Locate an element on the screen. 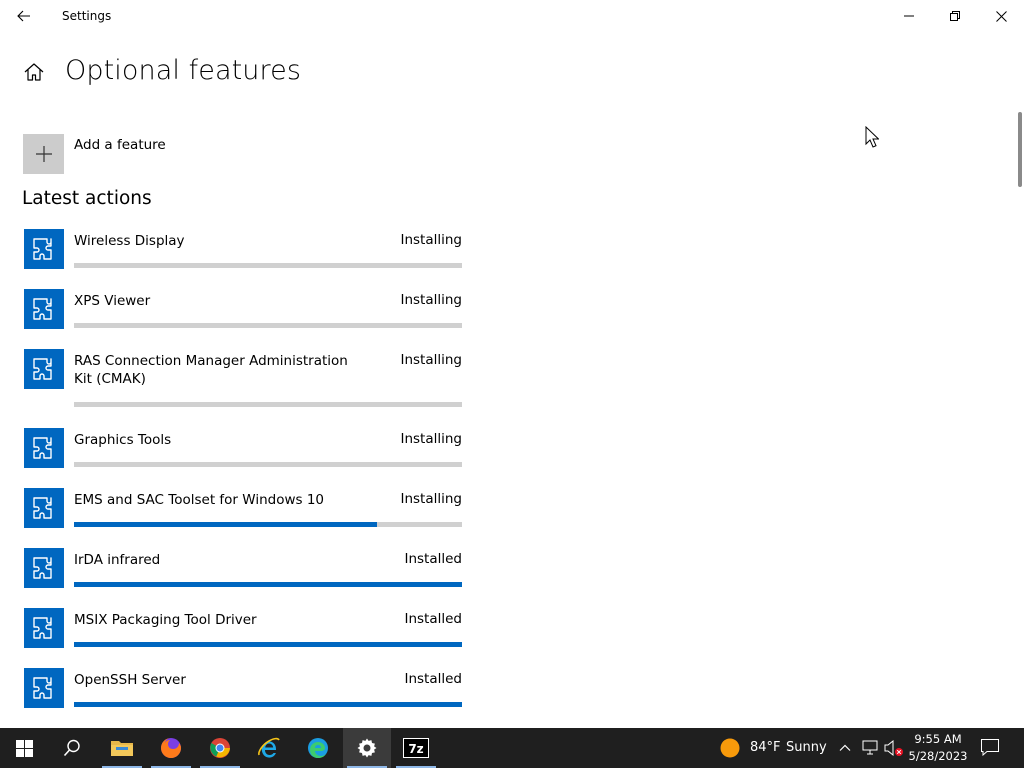 This screenshot has width=1024, height=768. chevron-up-icon is located at coordinates (845, 747).